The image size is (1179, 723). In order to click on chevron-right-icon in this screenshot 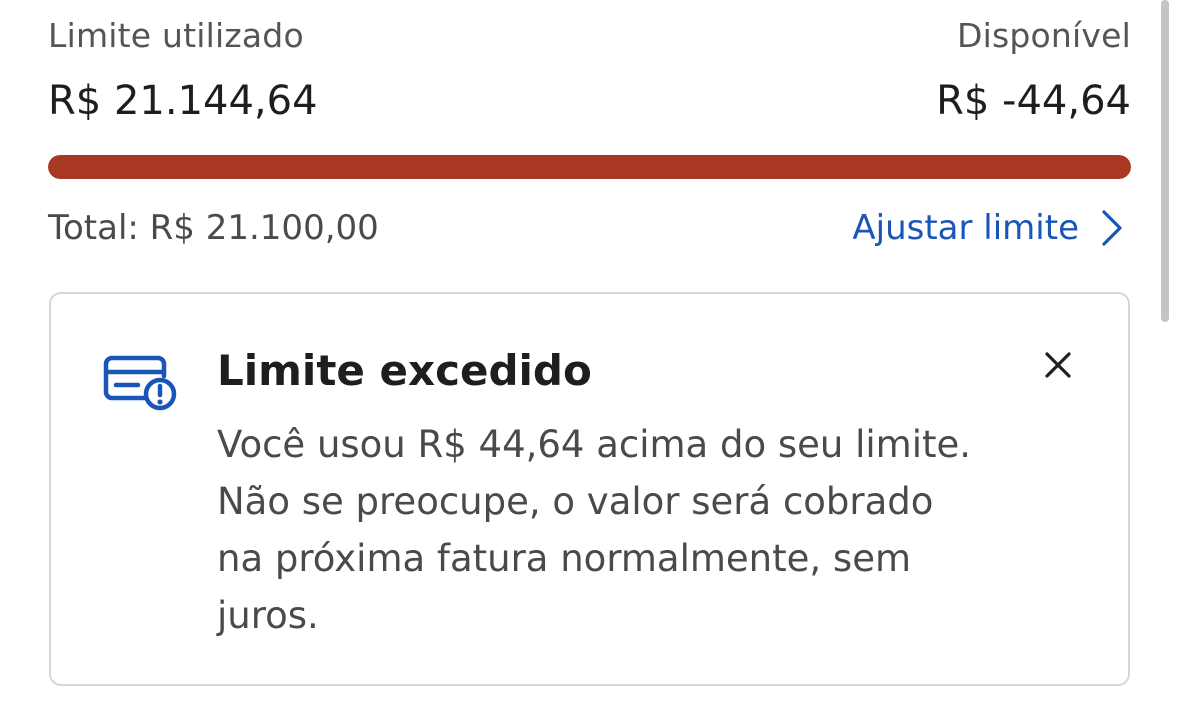, I will do `click(1112, 228)`.